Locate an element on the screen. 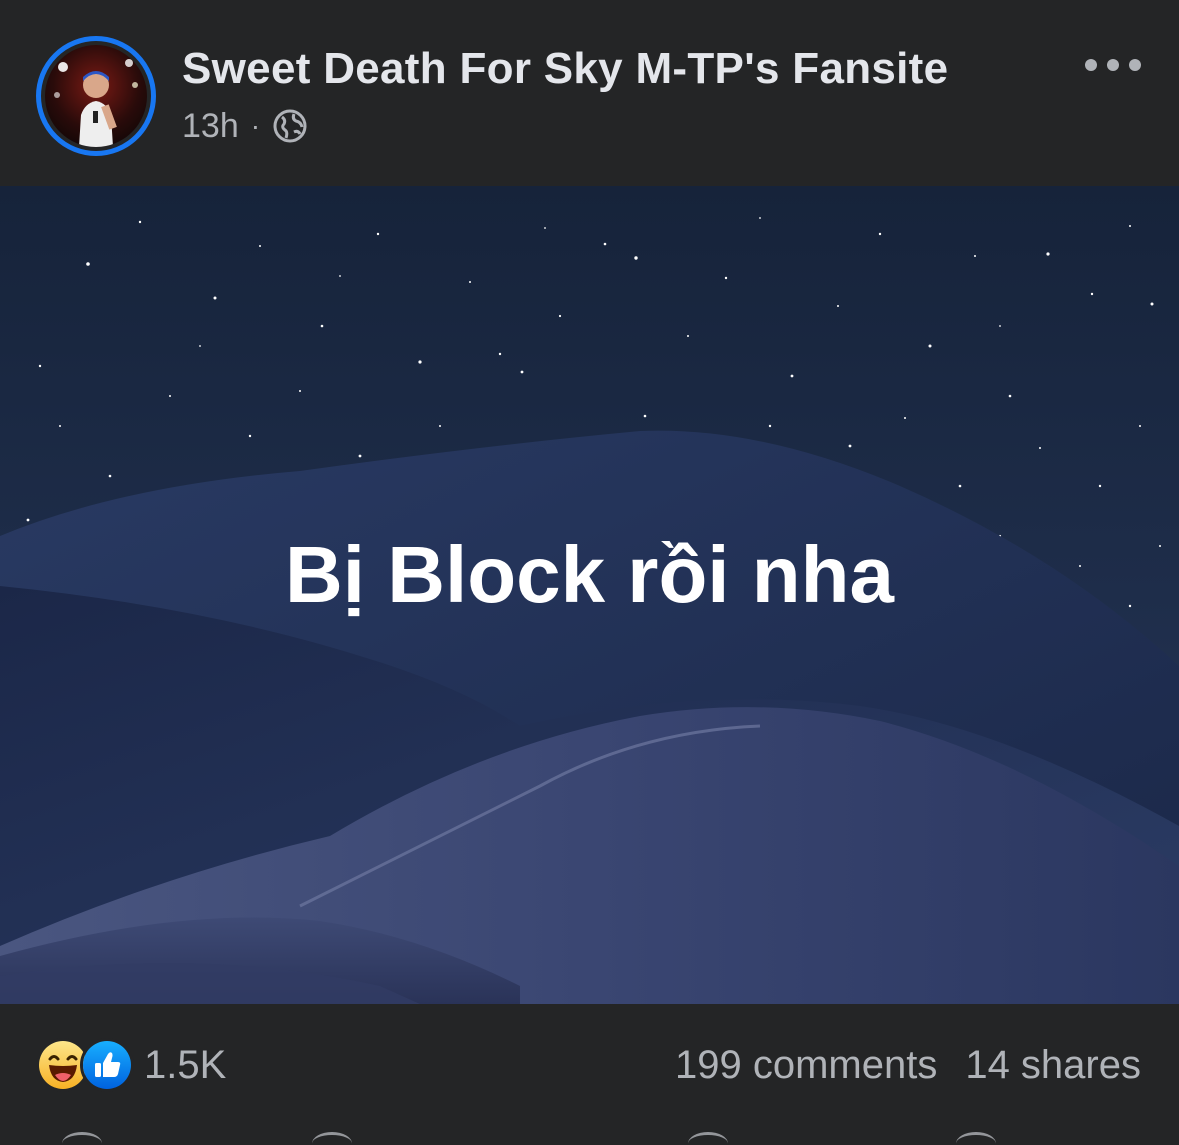 The width and height of the screenshot is (1179, 1145). like-icon is located at coordinates (107, 1065).